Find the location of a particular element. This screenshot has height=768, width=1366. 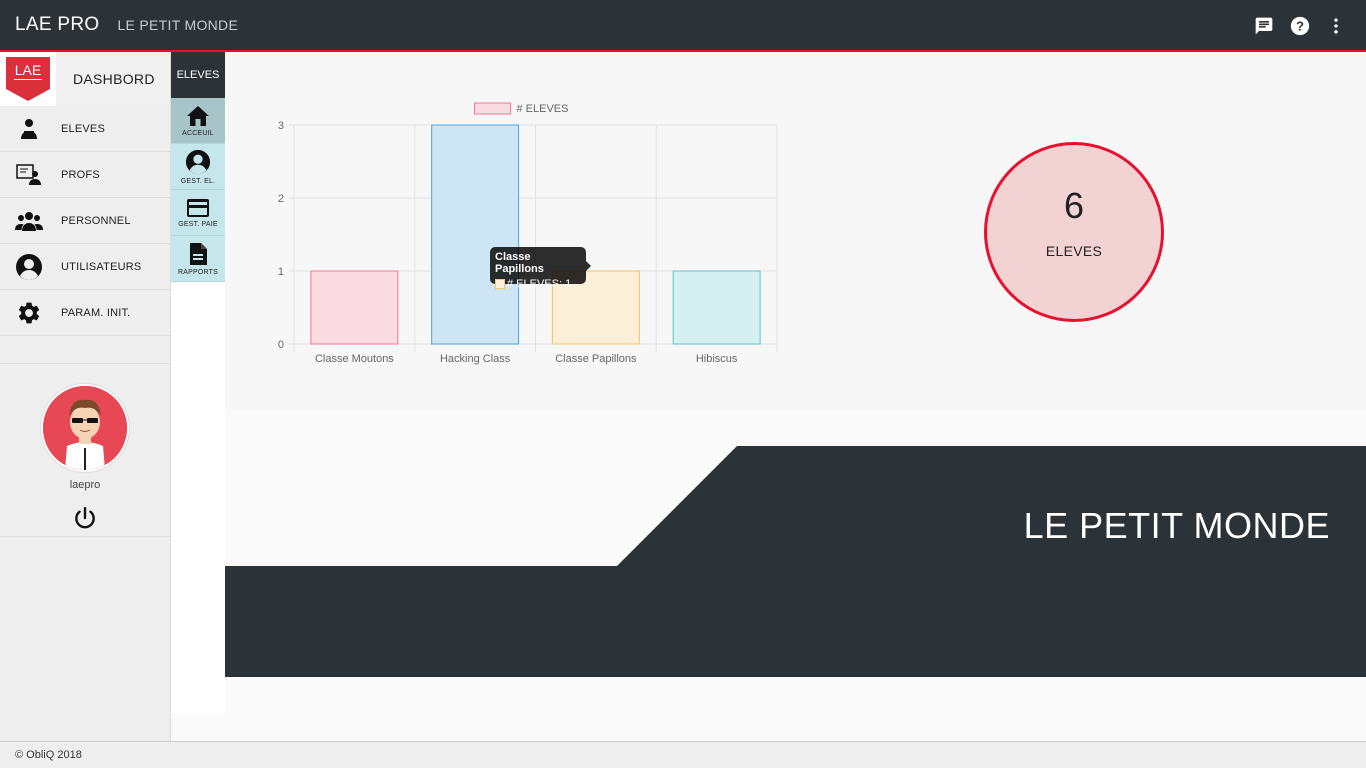

subnav-item-rapports: RAPPORTS is located at coordinates (198, 259).